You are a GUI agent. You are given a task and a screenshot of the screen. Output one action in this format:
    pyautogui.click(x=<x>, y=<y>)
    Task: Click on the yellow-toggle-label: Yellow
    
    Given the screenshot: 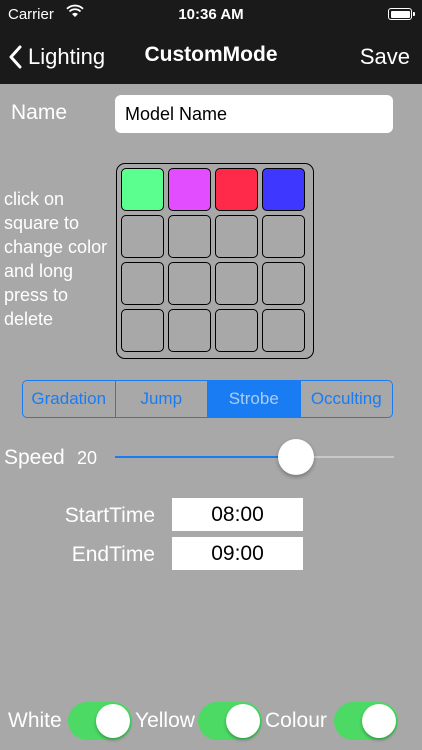 What is the action you would take?
    pyautogui.click(x=165, y=720)
    